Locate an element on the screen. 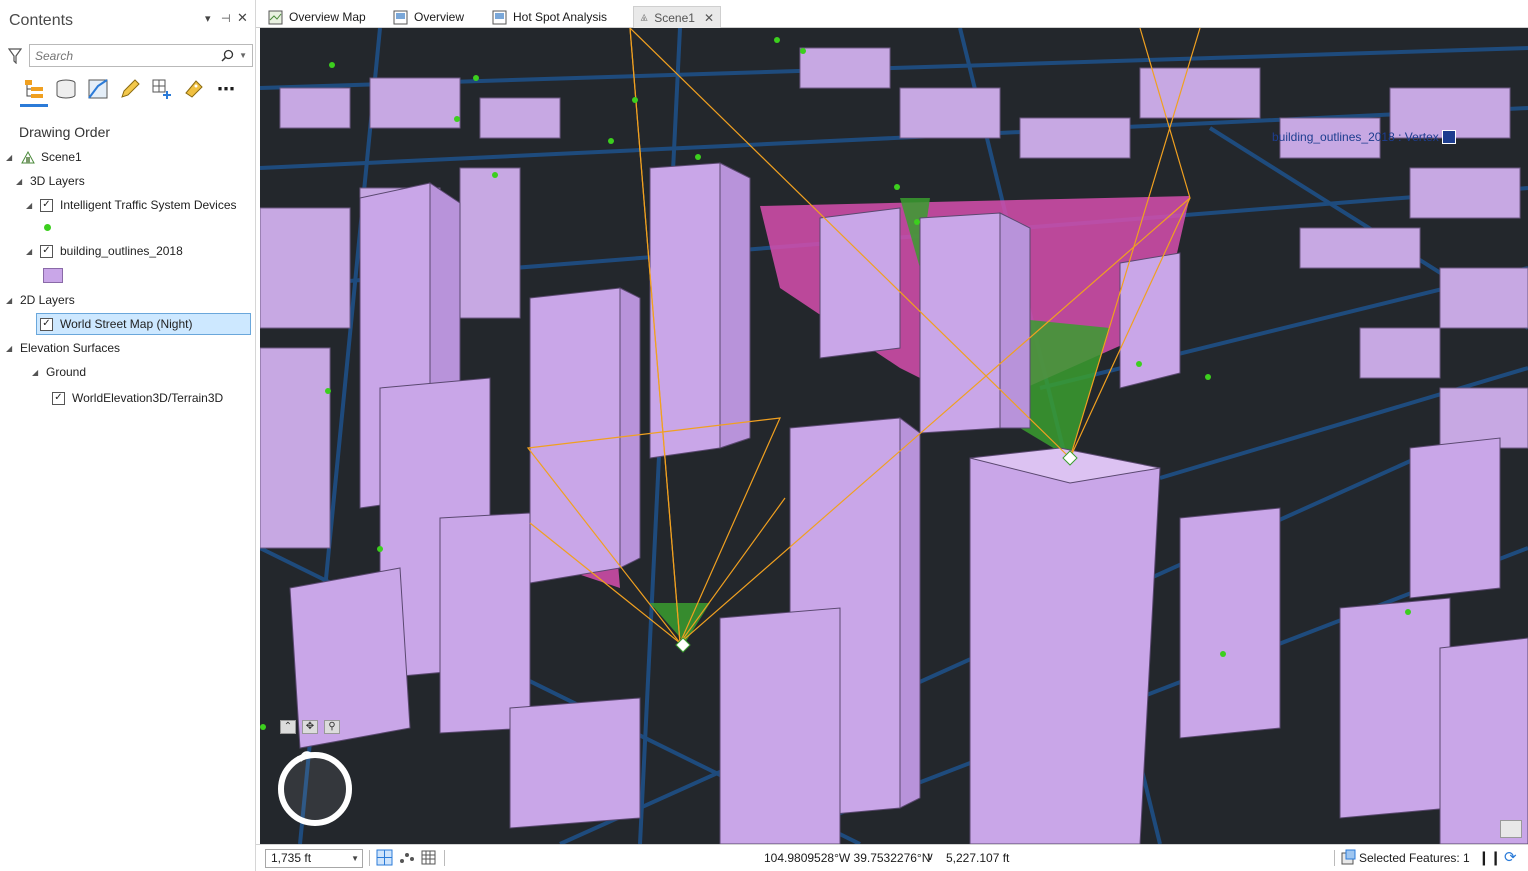 The image size is (1528, 871). contents-titlebar: Contents ▾ ⊣ ✕ is located at coordinates (127, 18).